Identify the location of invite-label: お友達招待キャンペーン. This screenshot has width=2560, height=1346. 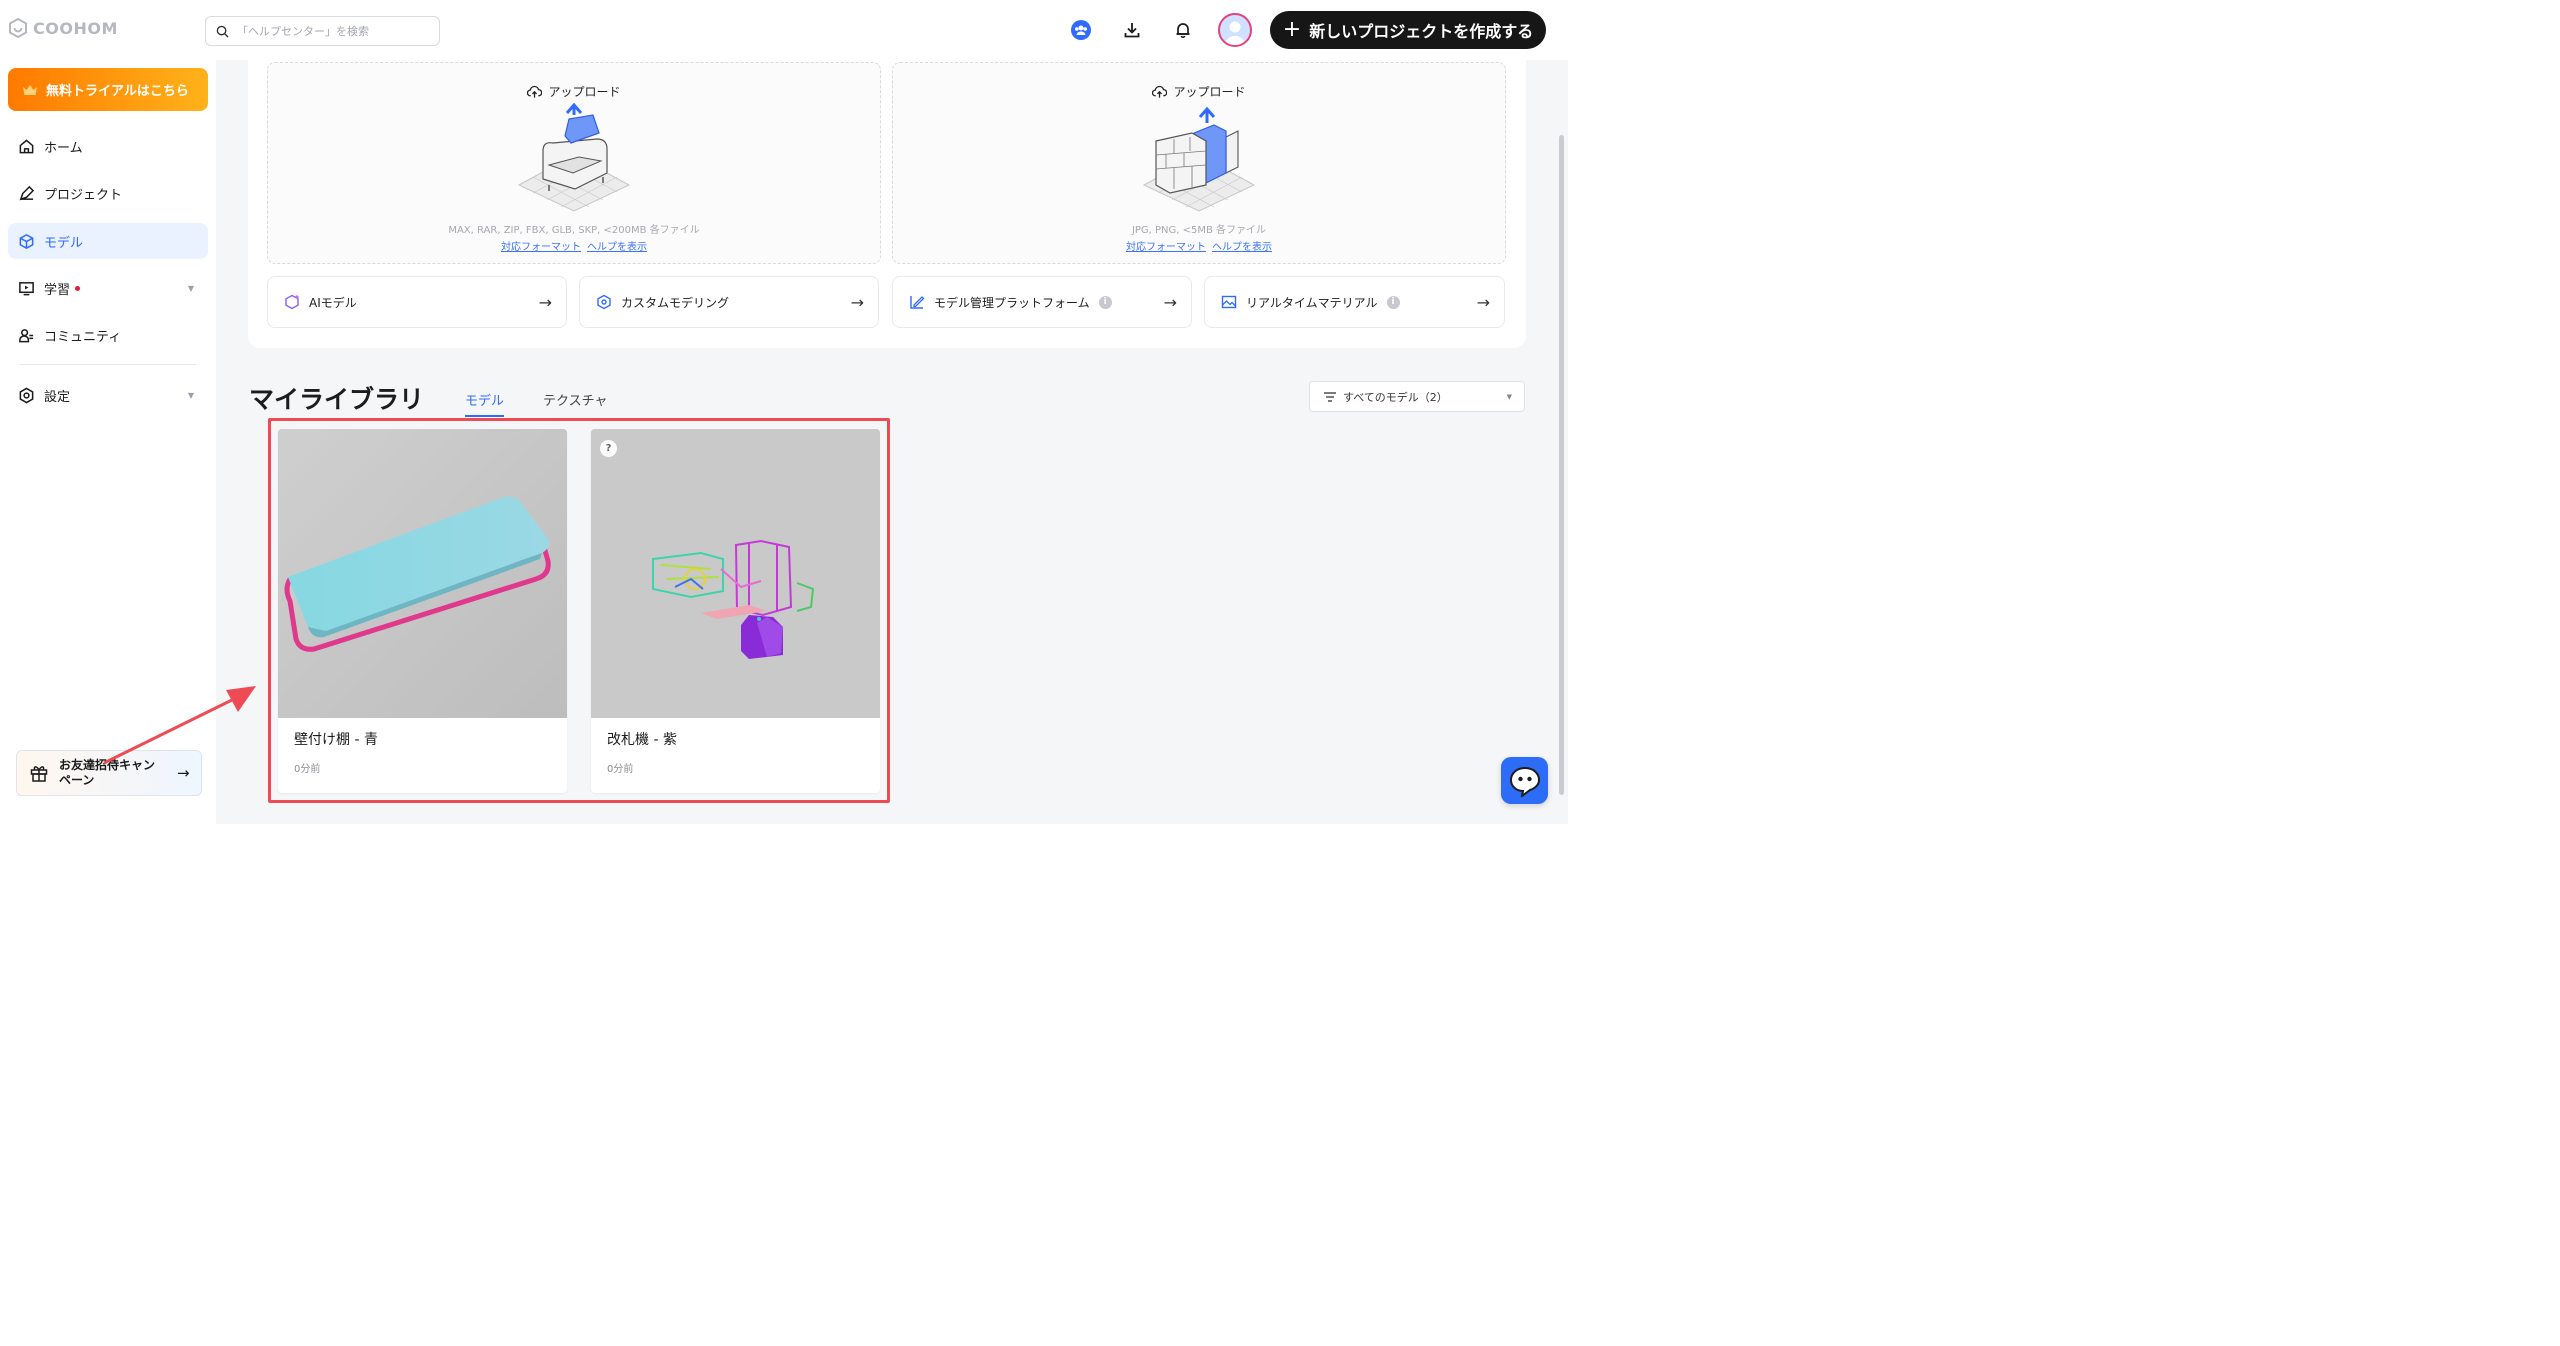
(107, 772).